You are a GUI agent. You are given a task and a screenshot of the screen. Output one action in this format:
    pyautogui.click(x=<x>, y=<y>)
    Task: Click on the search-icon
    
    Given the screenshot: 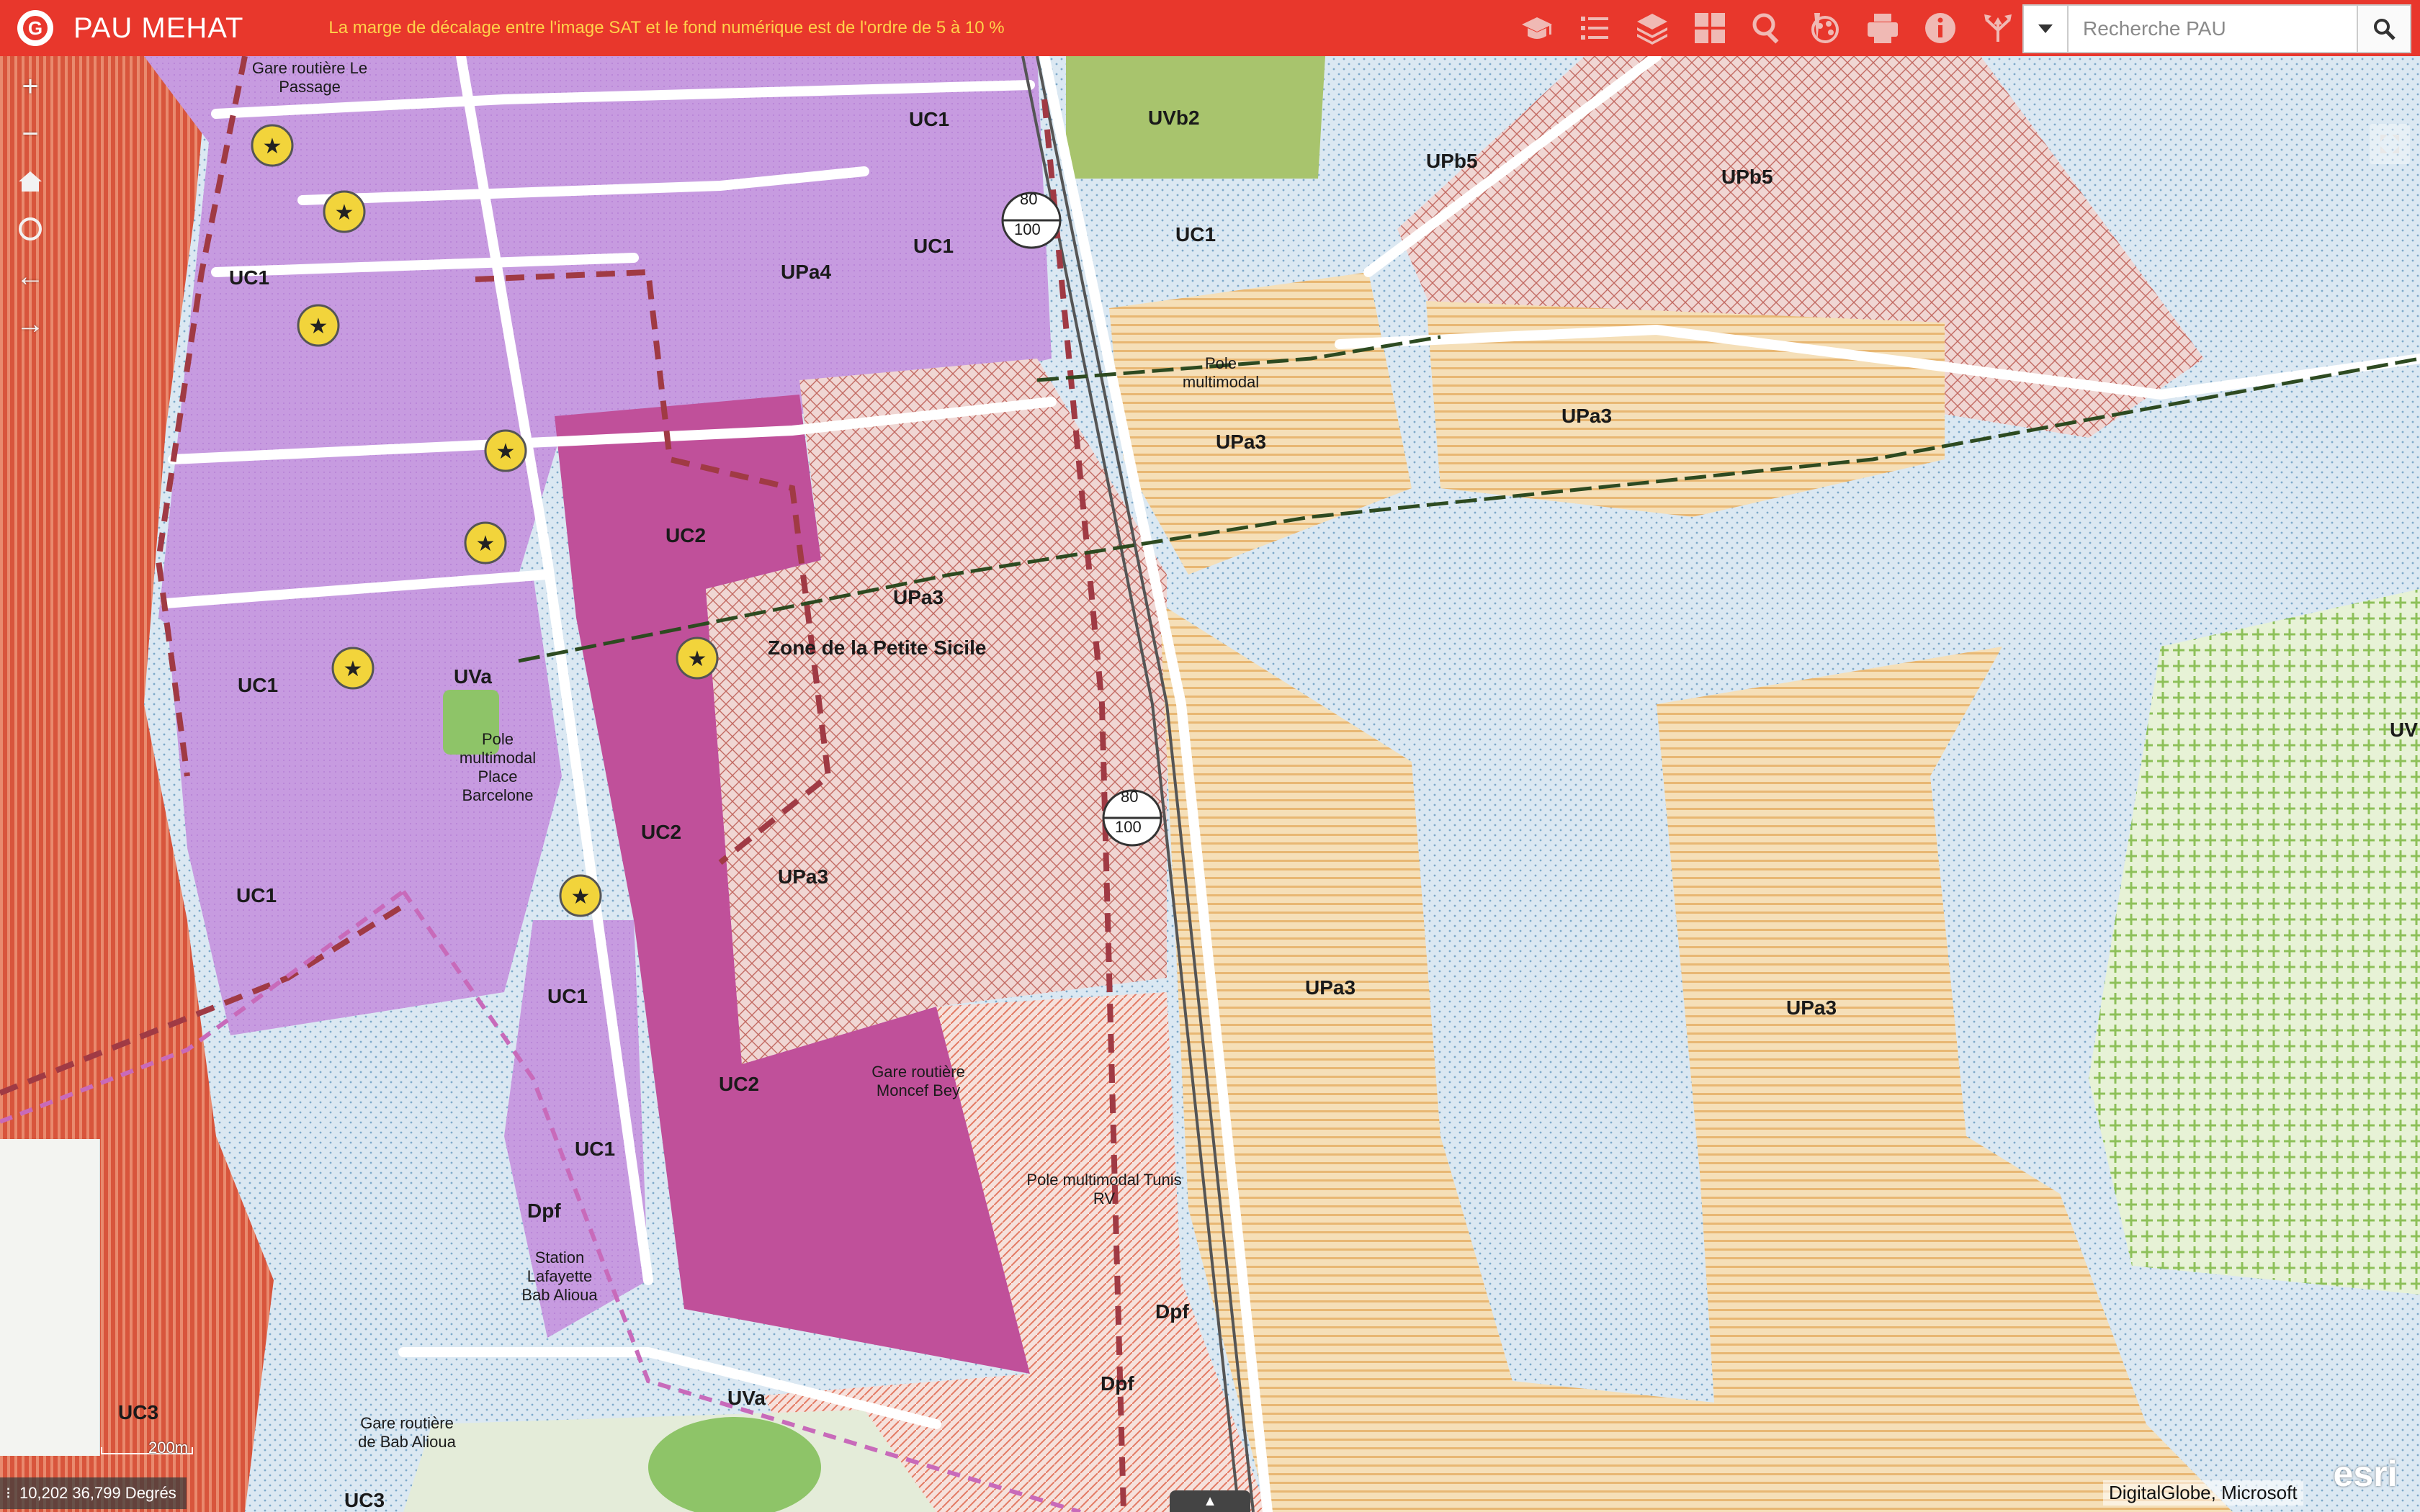 What is the action you would take?
    pyautogui.click(x=2385, y=29)
    